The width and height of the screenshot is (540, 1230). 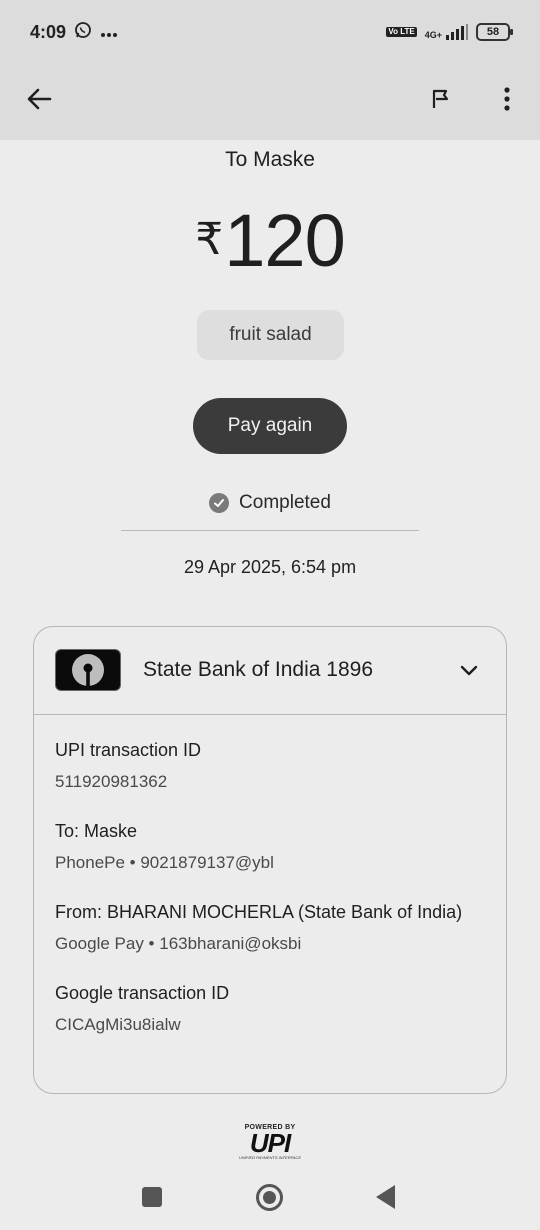 What do you see at coordinates (275, 782) in the screenshot?
I see `field-value: 511920981362` at bounding box center [275, 782].